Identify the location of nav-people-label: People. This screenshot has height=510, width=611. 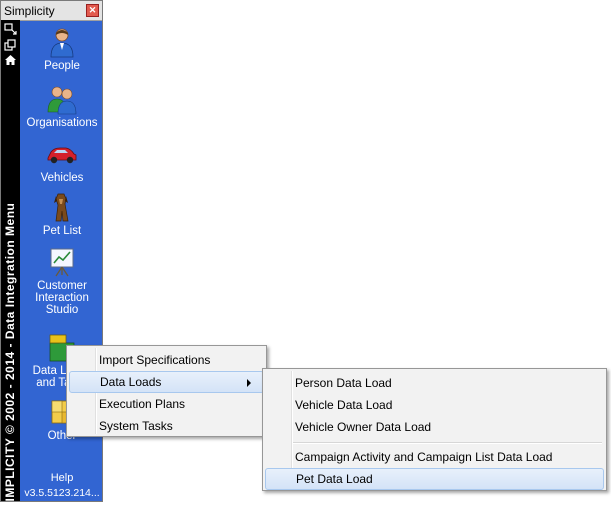
(62, 66).